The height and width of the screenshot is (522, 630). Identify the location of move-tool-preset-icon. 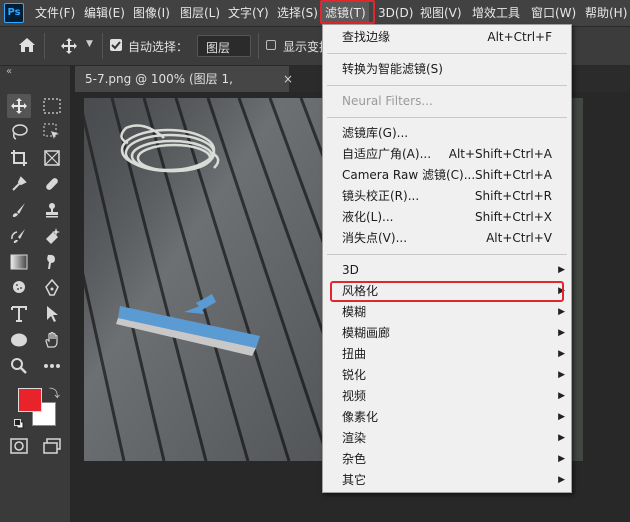
(69, 47).